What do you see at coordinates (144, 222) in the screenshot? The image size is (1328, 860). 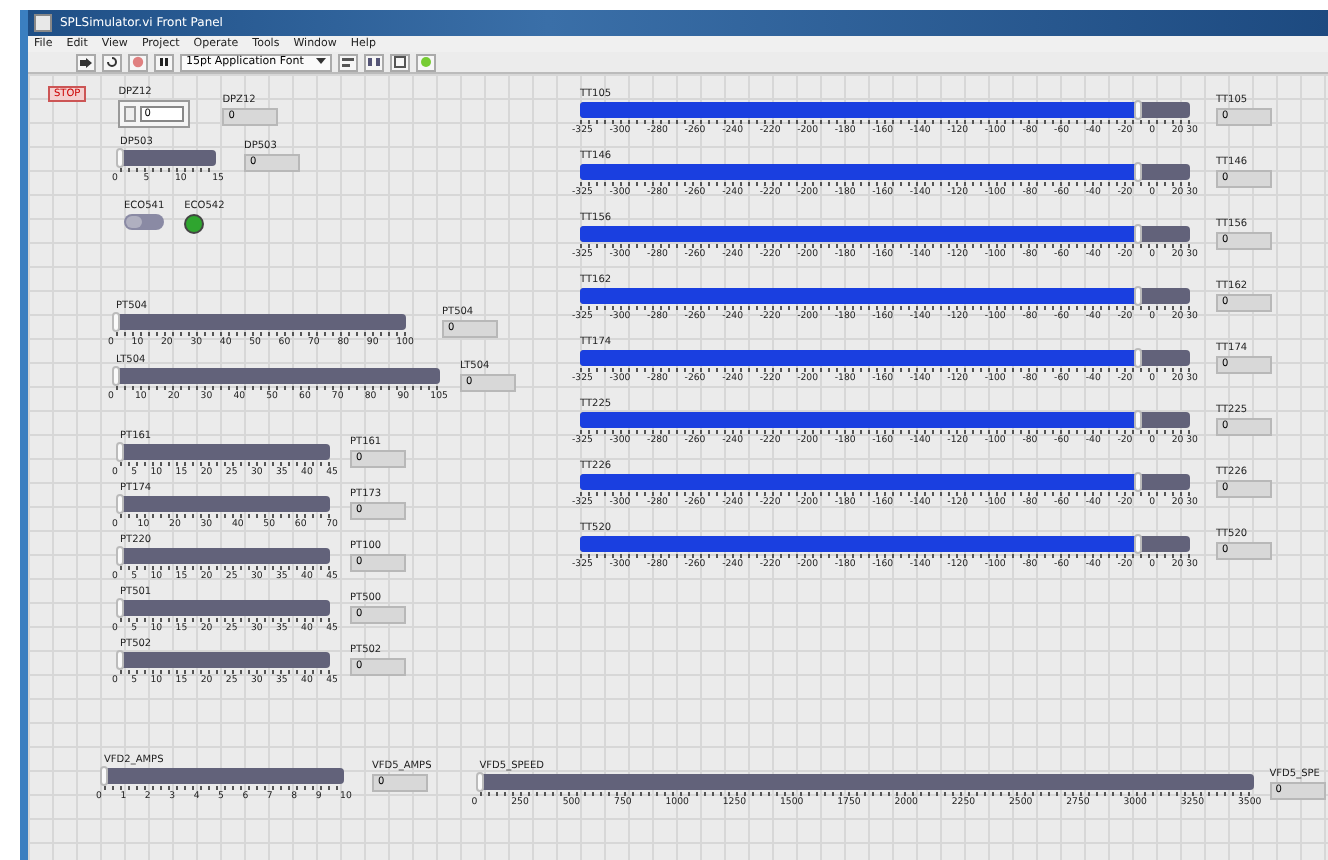 I see `toggle-switch` at bounding box center [144, 222].